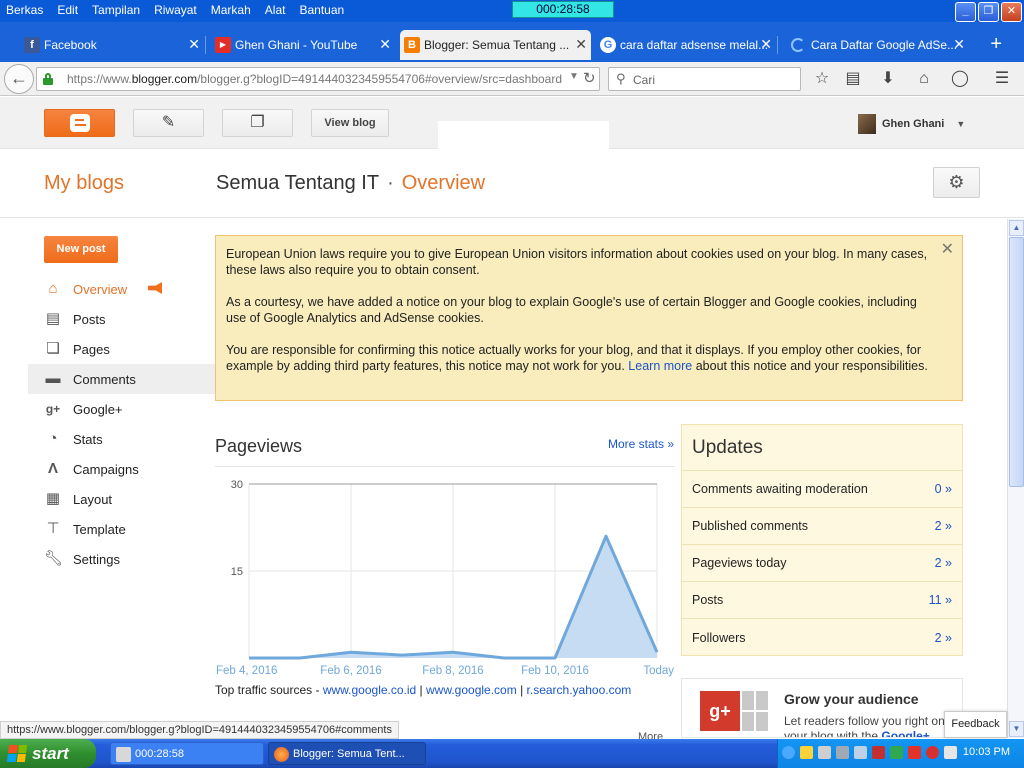 The height and width of the screenshot is (768, 1024). What do you see at coordinates (175, 11) in the screenshot?
I see `menu-history: Riwayat` at bounding box center [175, 11].